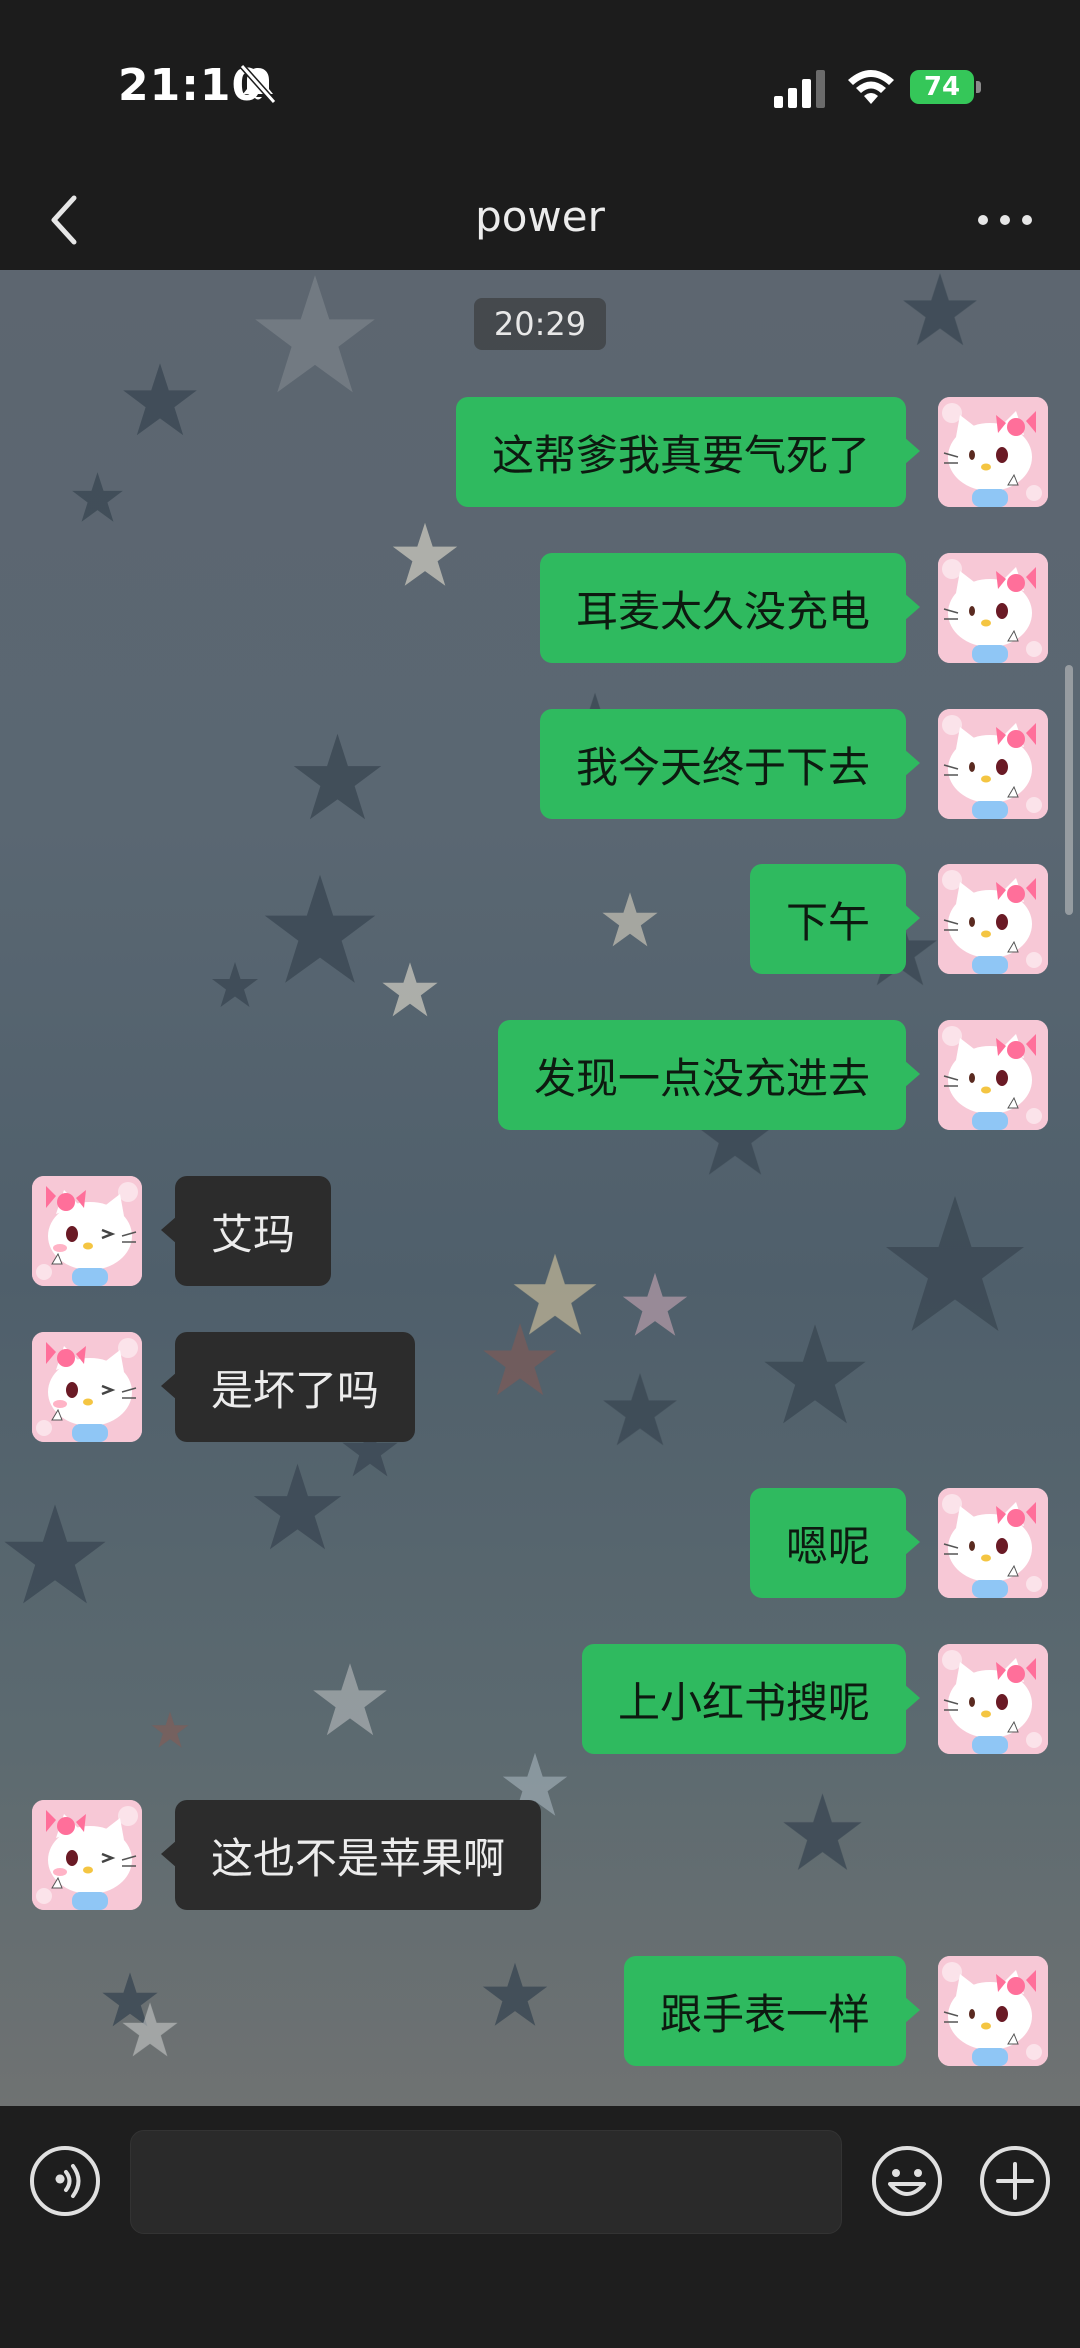 The height and width of the screenshot is (2348, 1080). What do you see at coordinates (540, 1699) in the screenshot?
I see `message-row-outgoing: 上小红书搜呢` at bounding box center [540, 1699].